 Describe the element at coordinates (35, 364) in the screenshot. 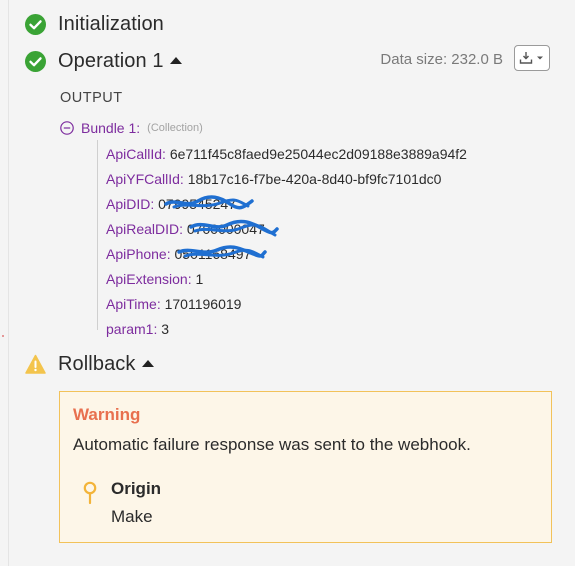

I see `warning-triangle-icon` at that location.